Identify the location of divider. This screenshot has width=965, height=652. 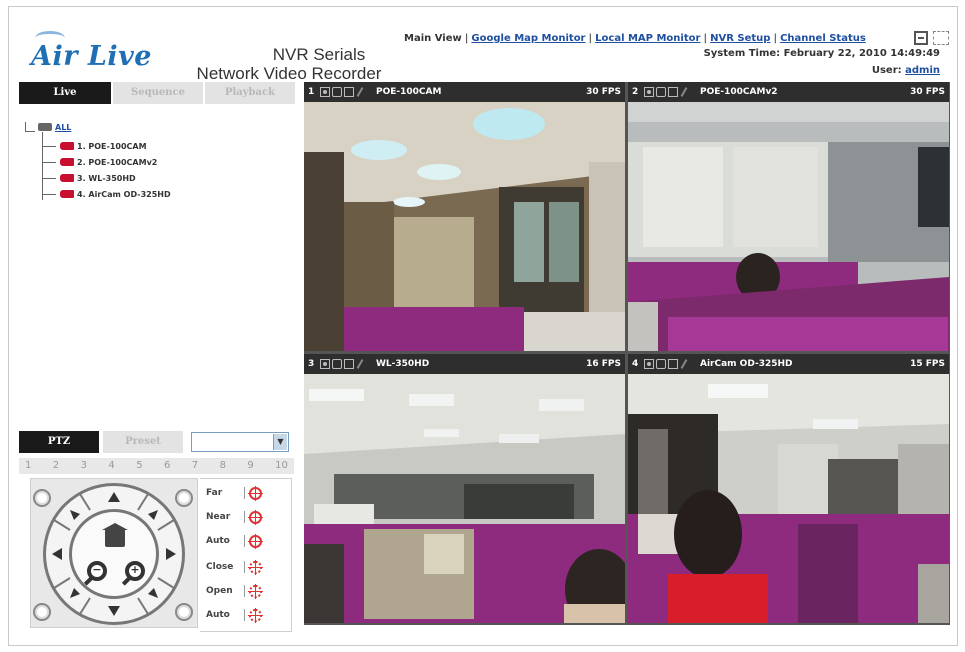
(244, 541).